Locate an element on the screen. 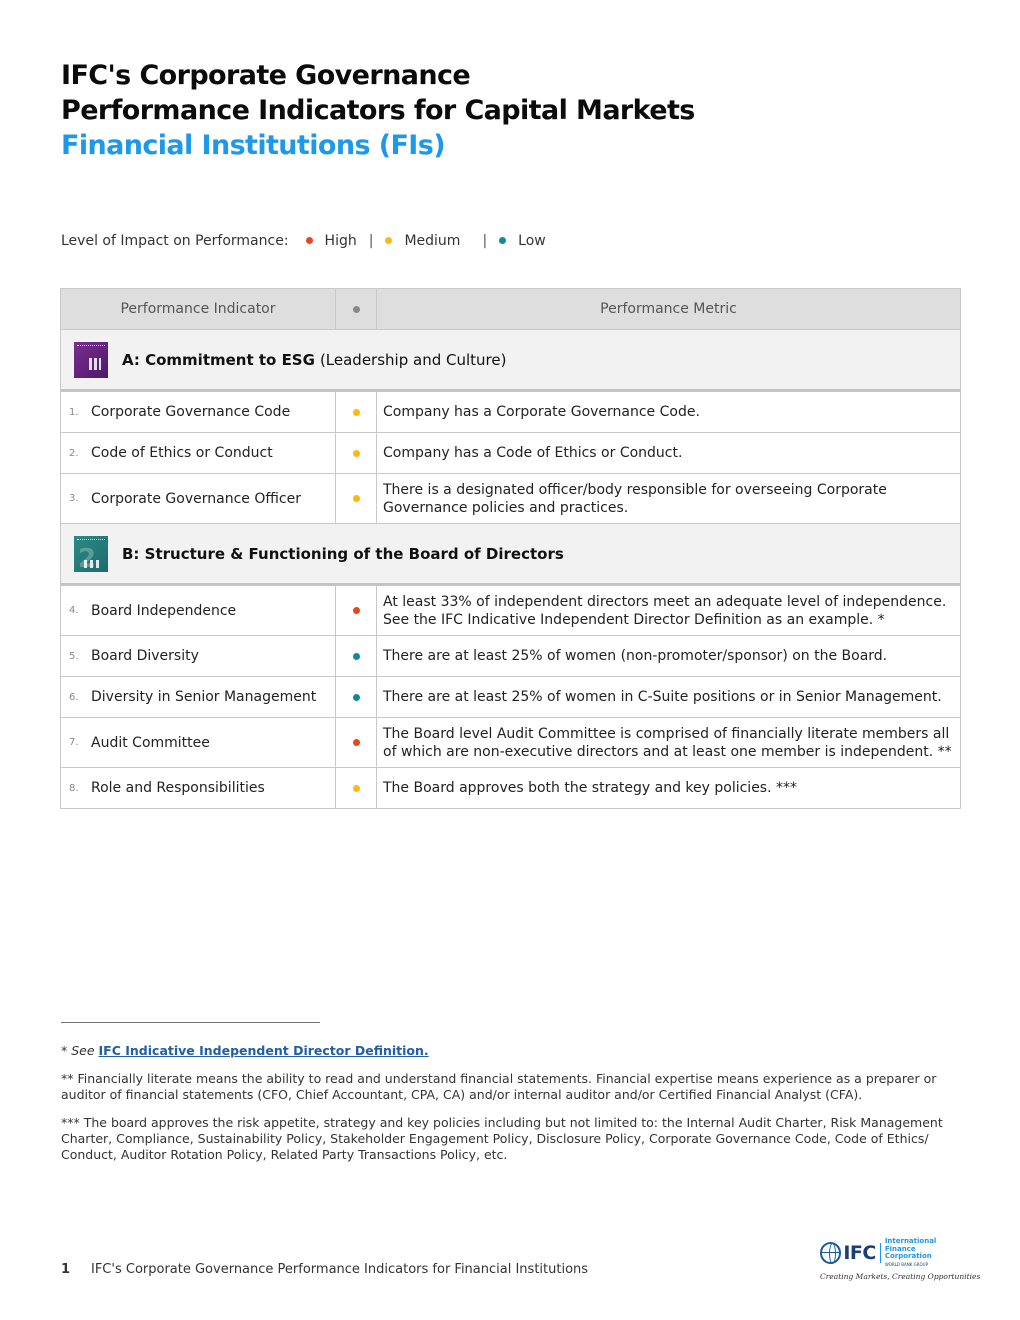 This screenshot has width=1020, height=1320. indicator-name: Corporate Governance Code is located at coordinates (191, 412).